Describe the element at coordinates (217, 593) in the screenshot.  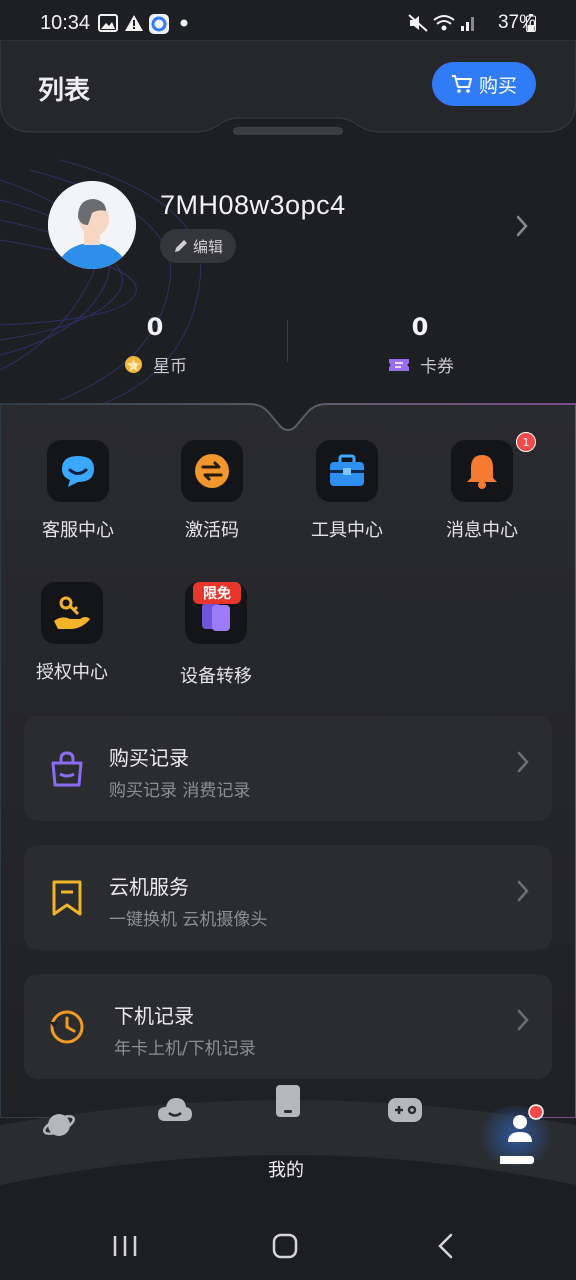
I see `free-tag: 限免` at that location.